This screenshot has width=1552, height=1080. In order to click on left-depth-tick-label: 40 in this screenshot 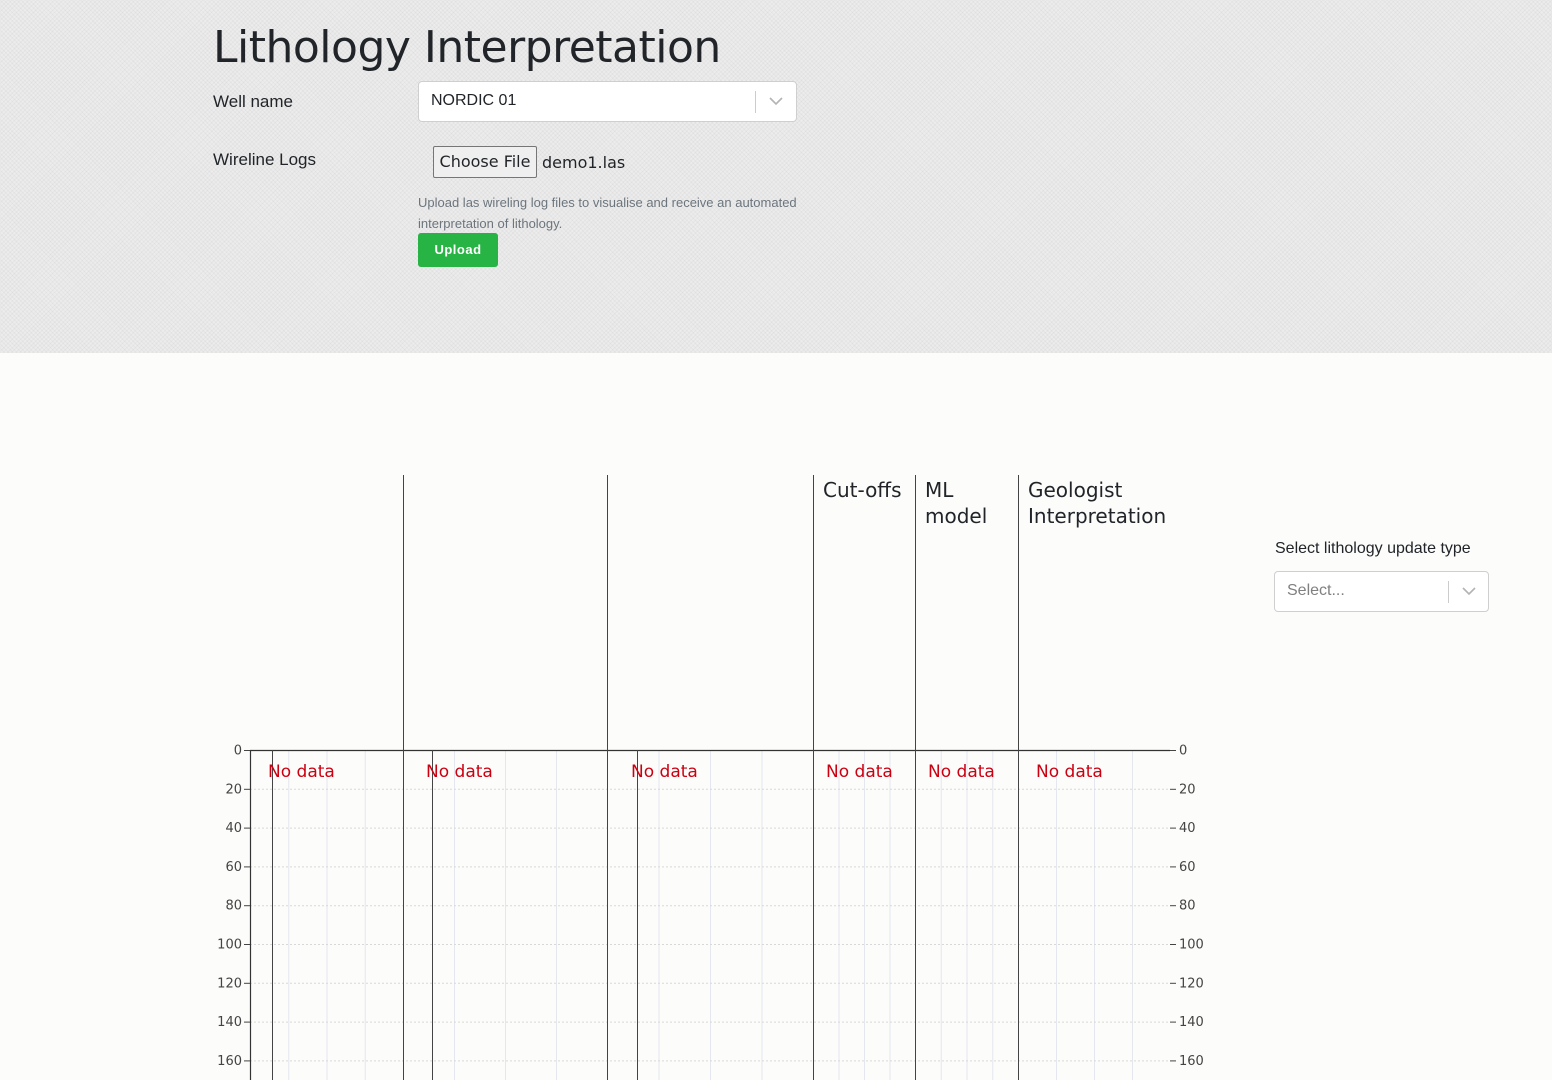, I will do `click(233, 828)`.